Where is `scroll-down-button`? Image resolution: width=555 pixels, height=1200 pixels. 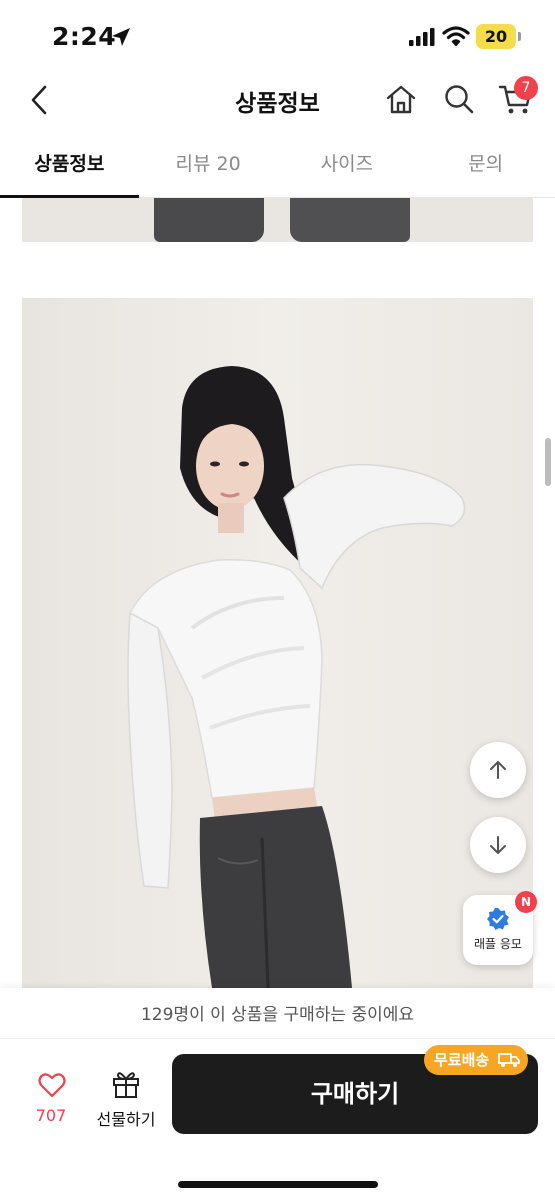 scroll-down-button is located at coordinates (498, 845).